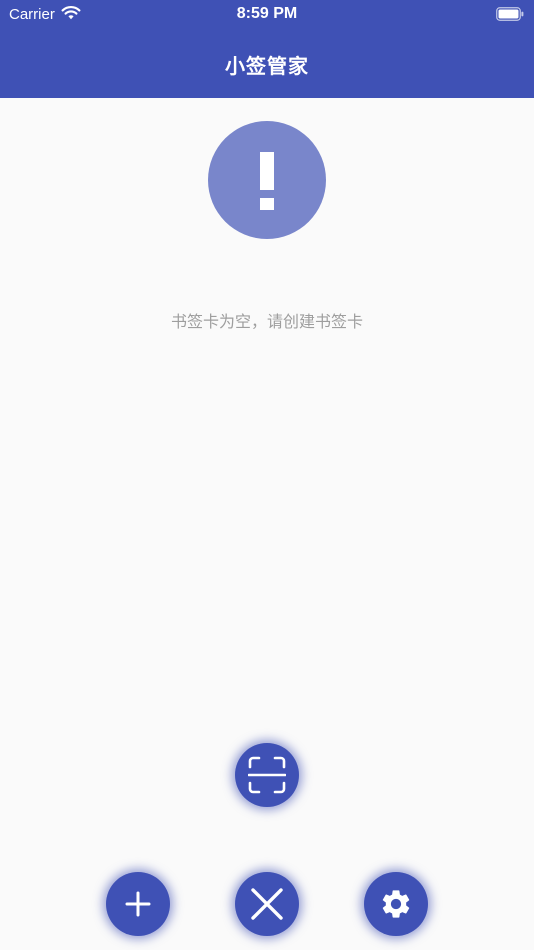 This screenshot has height=950, width=534. What do you see at coordinates (266, 321) in the screenshot?
I see `empty-state-message: 书签卡为空，请创建书签卡` at bounding box center [266, 321].